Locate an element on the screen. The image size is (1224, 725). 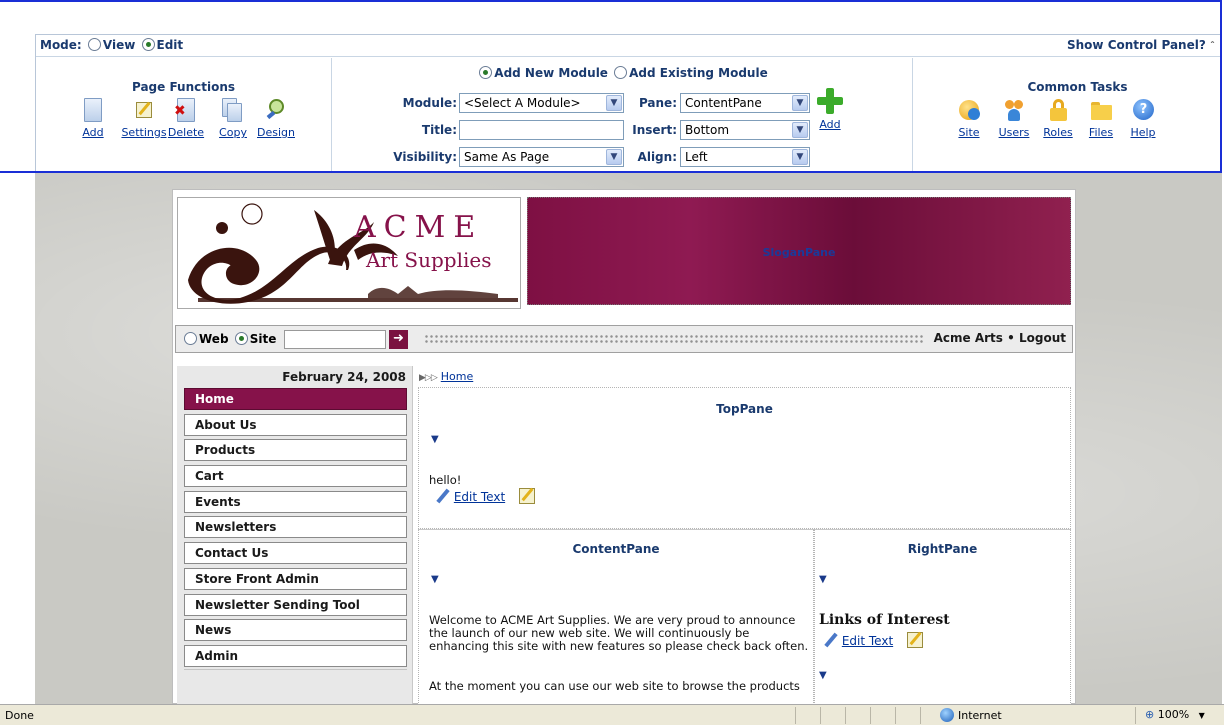
zoom-level: 100% is located at coordinates (1173, 714).